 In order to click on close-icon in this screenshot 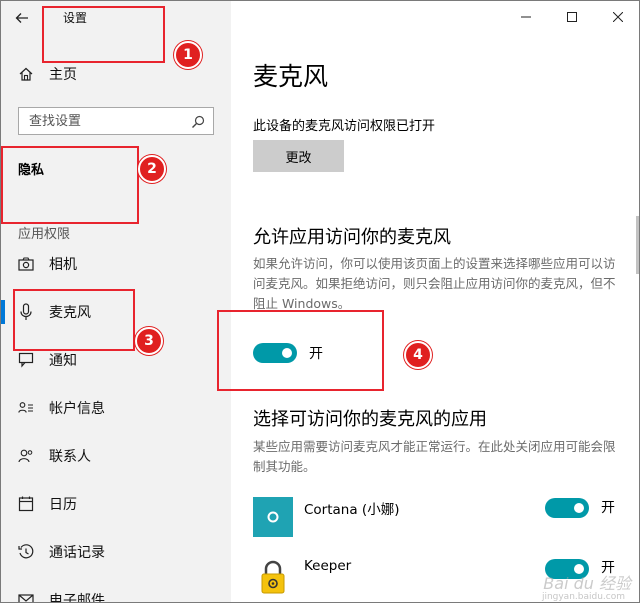, I will do `click(618, 17)`.